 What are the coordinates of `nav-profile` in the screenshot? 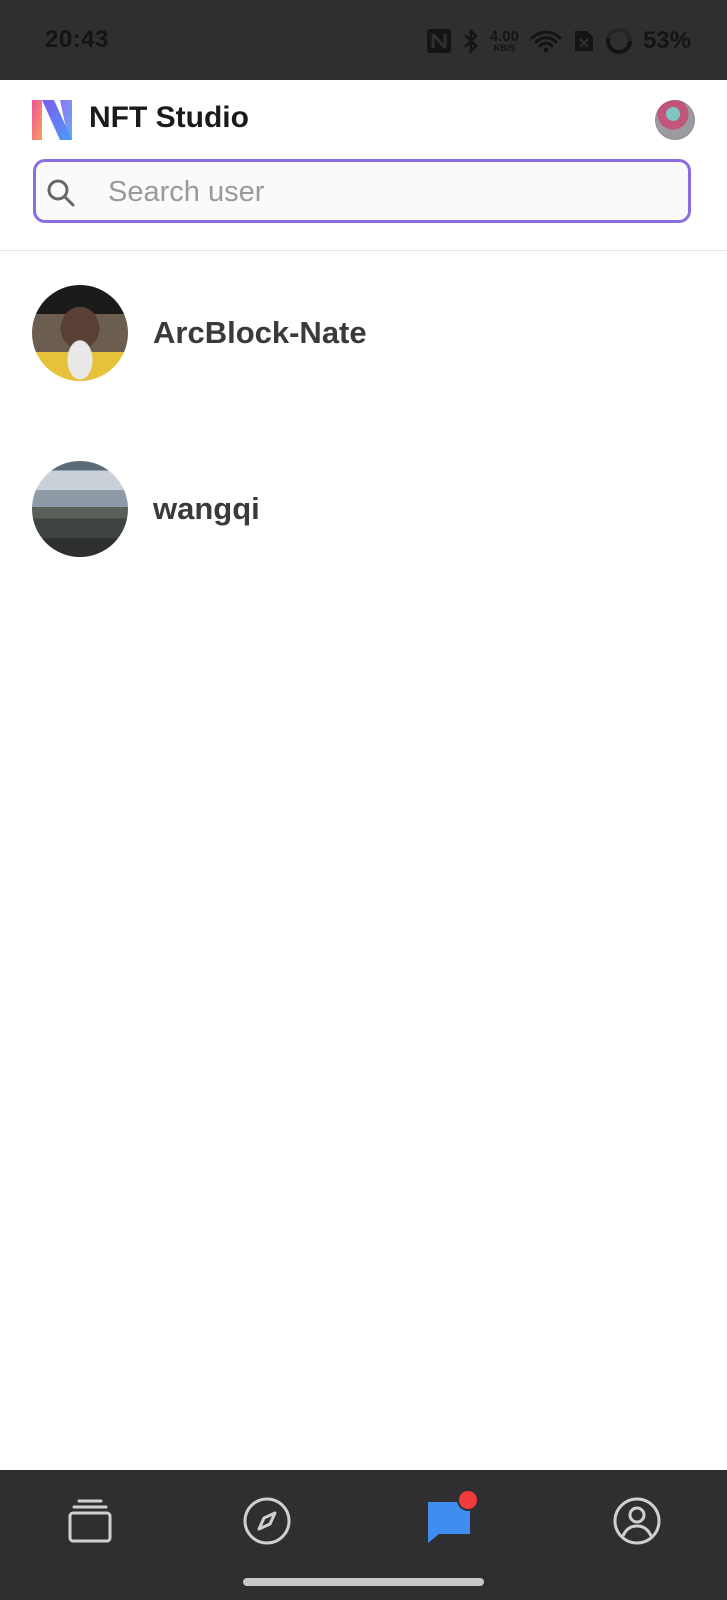 It's located at (637, 1523).